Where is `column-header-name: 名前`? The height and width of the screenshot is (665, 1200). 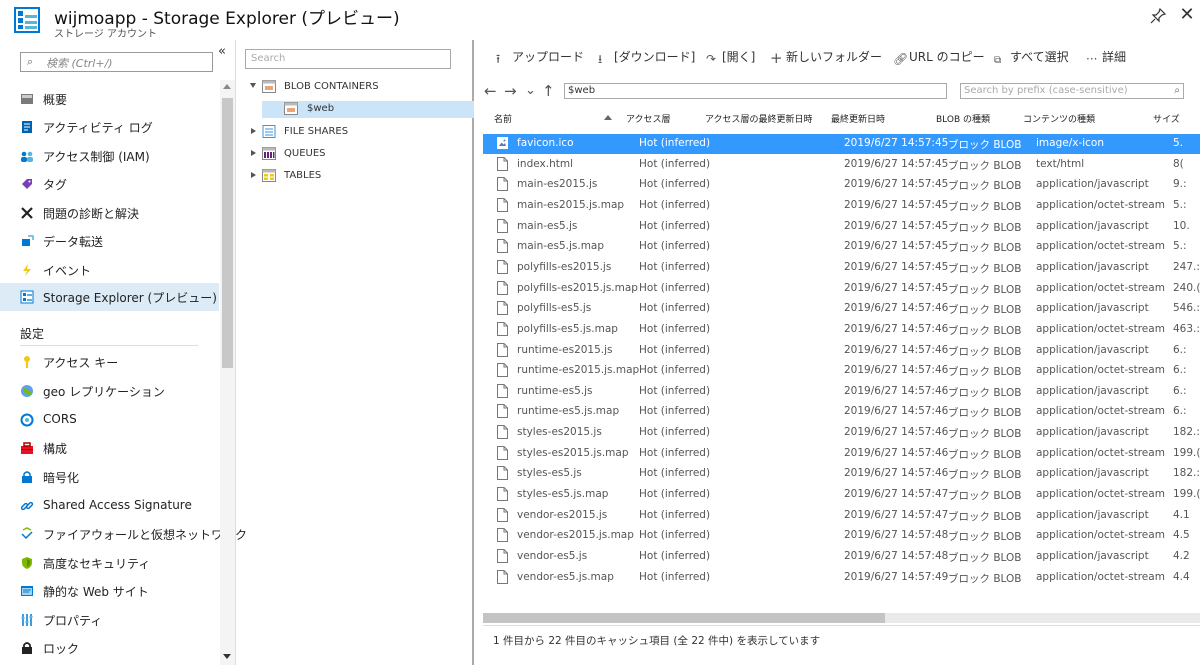
column-header-name: 名前 is located at coordinates (503, 118).